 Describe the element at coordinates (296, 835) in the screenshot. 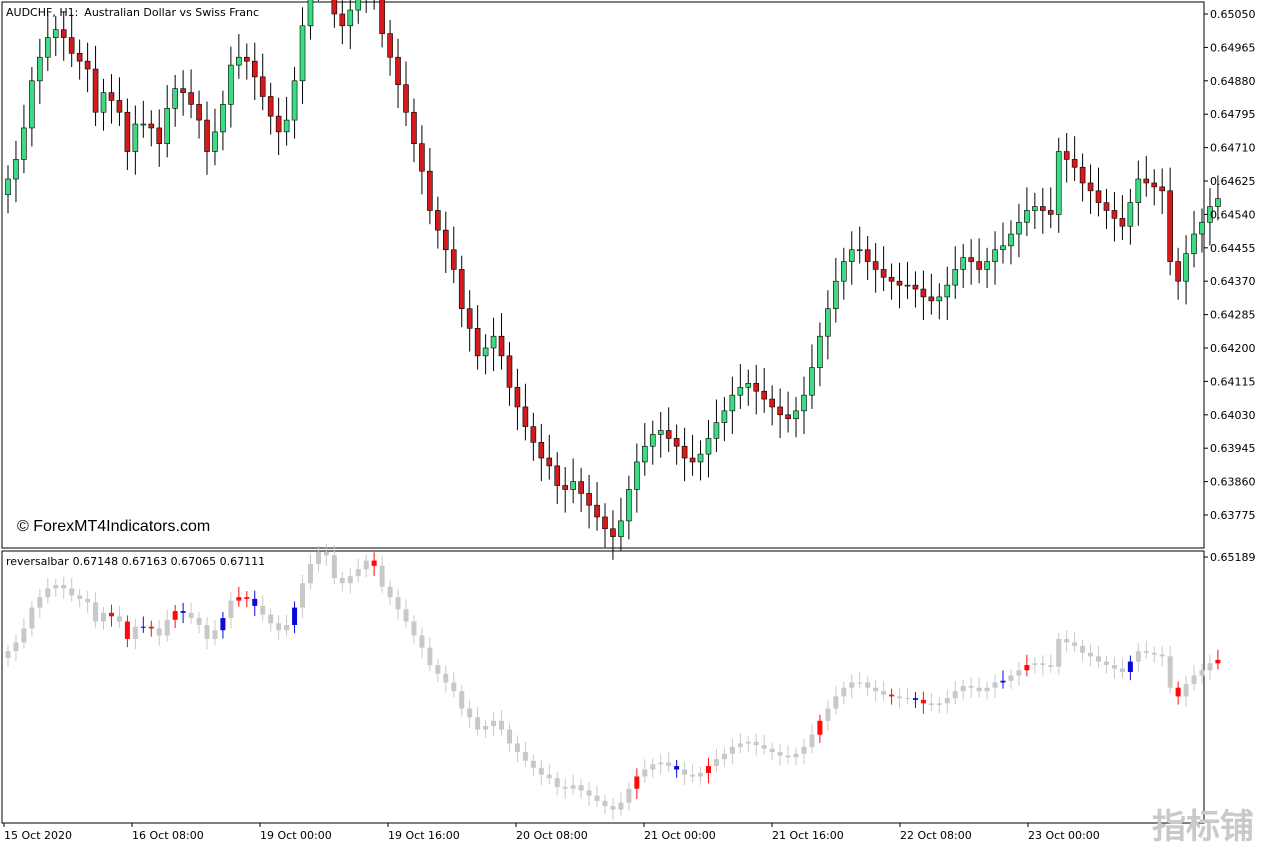

I see `time-tick-label: 19 Oct 00:00` at that location.